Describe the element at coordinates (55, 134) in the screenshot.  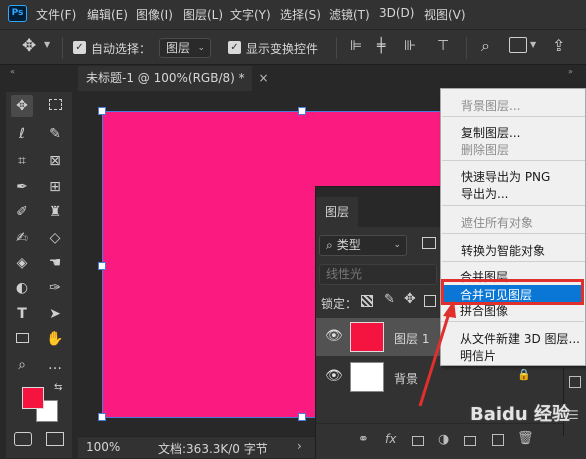
I see `quick-selection-tool-icon: ✎` at that location.